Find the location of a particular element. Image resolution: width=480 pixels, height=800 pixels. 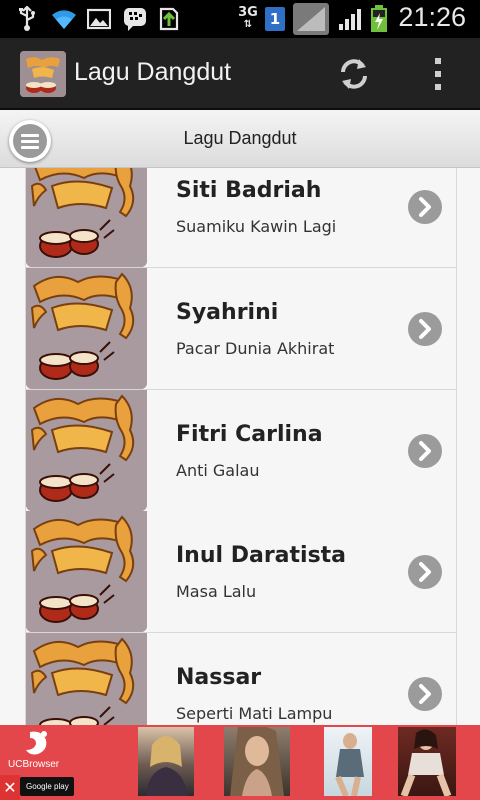

app-title: Lagu Dangdut is located at coordinates (153, 72).